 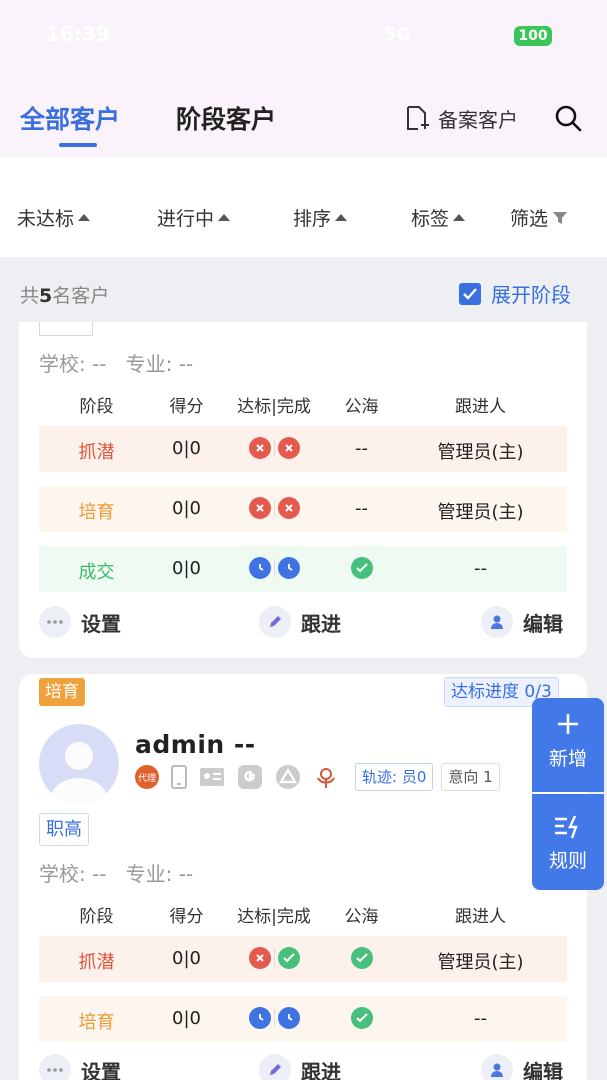 What do you see at coordinates (70, 118) in the screenshot?
I see `tab-all-customers: 全部客户` at bounding box center [70, 118].